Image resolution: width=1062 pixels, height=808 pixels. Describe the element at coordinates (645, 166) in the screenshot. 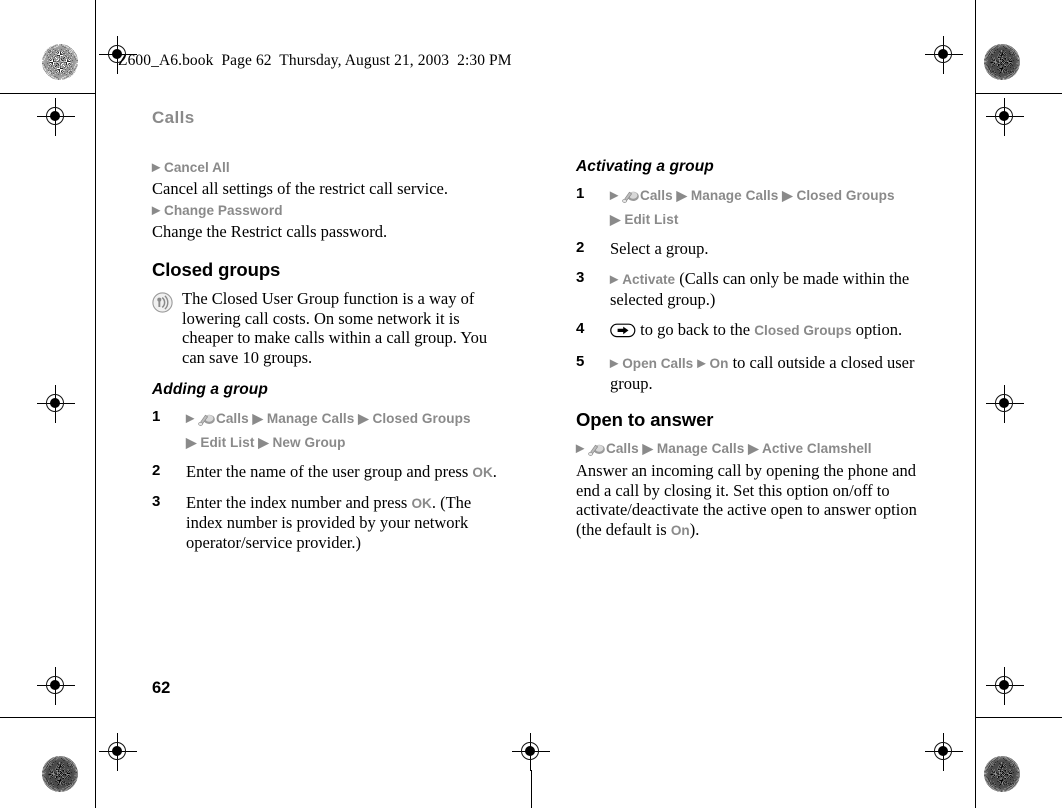

I see `sub-heading-activating-a-group: Activating a group` at that location.